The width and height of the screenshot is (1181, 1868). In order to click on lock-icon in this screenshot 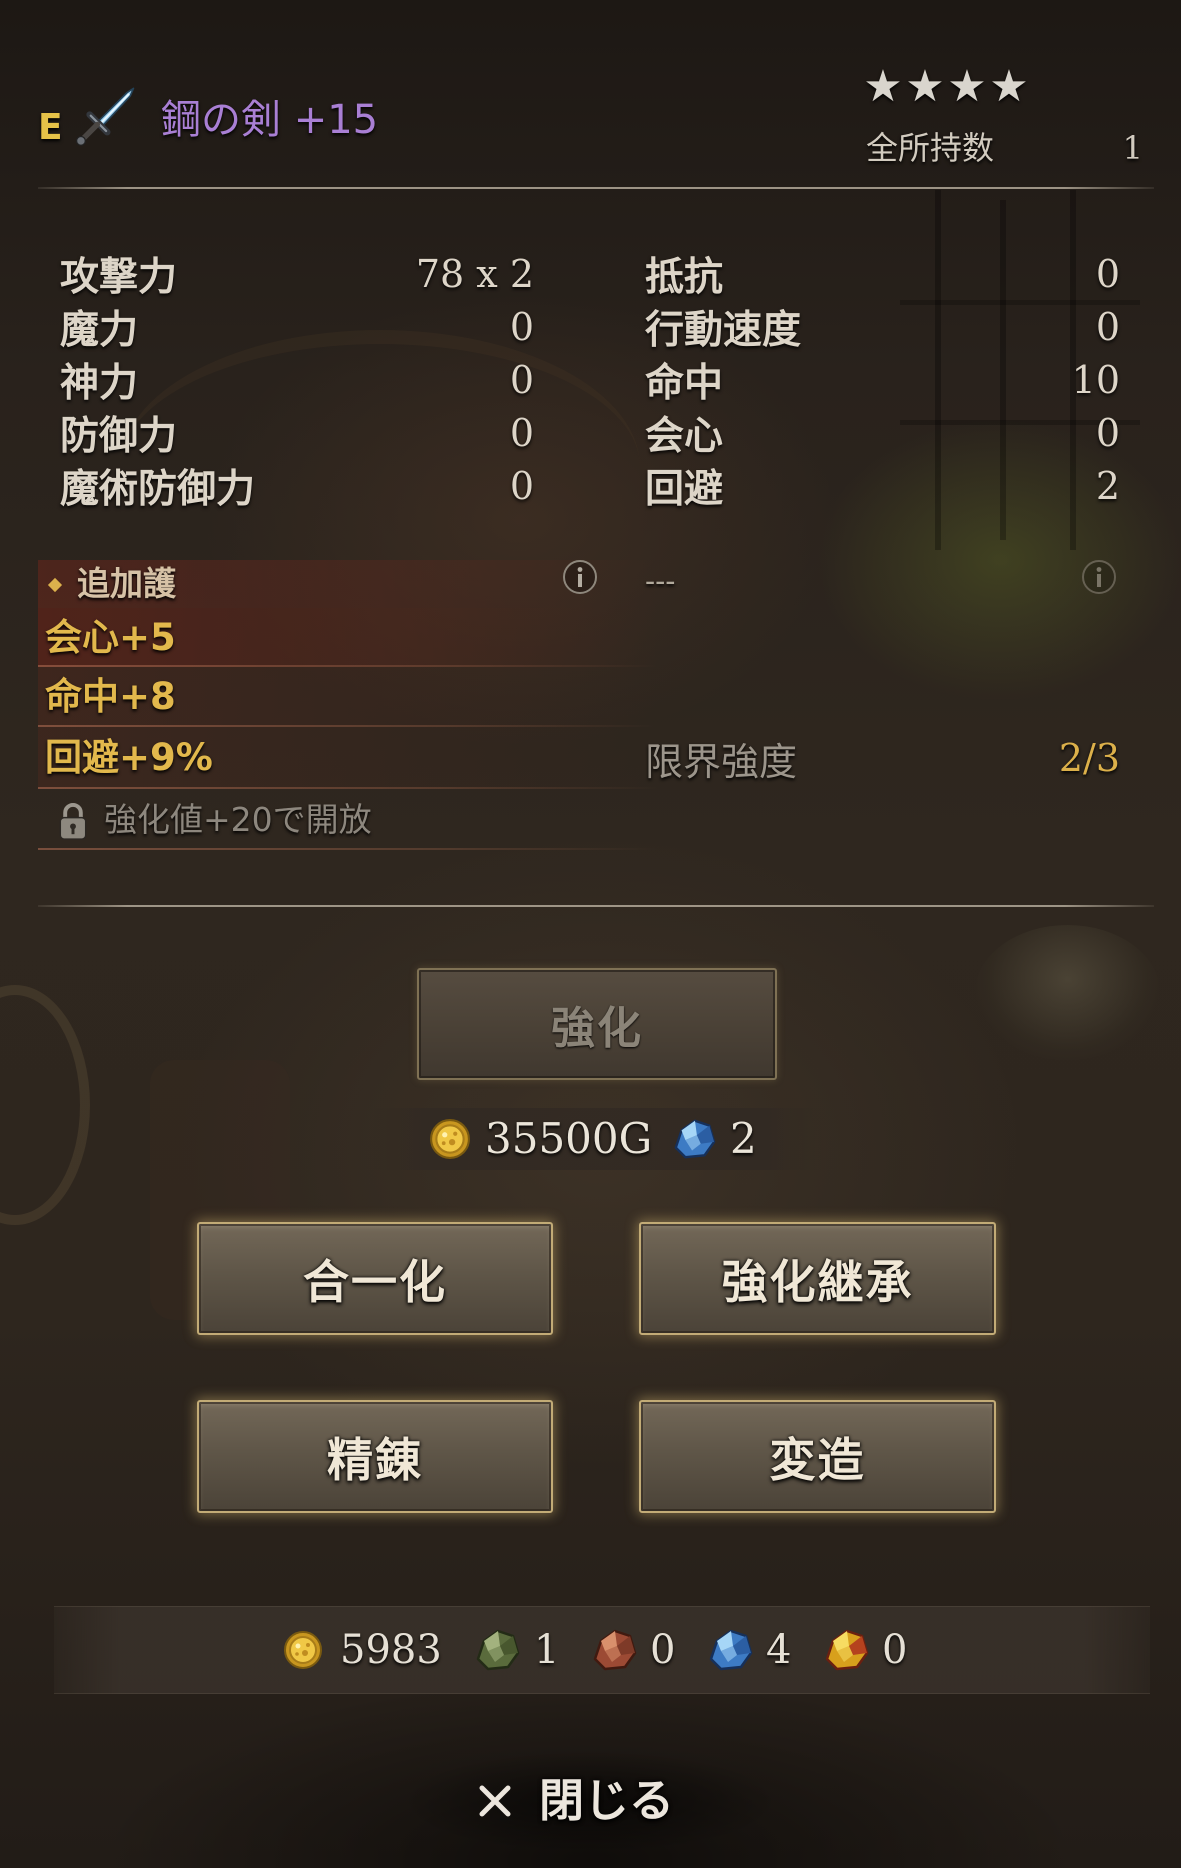, I will do `click(73, 821)`.